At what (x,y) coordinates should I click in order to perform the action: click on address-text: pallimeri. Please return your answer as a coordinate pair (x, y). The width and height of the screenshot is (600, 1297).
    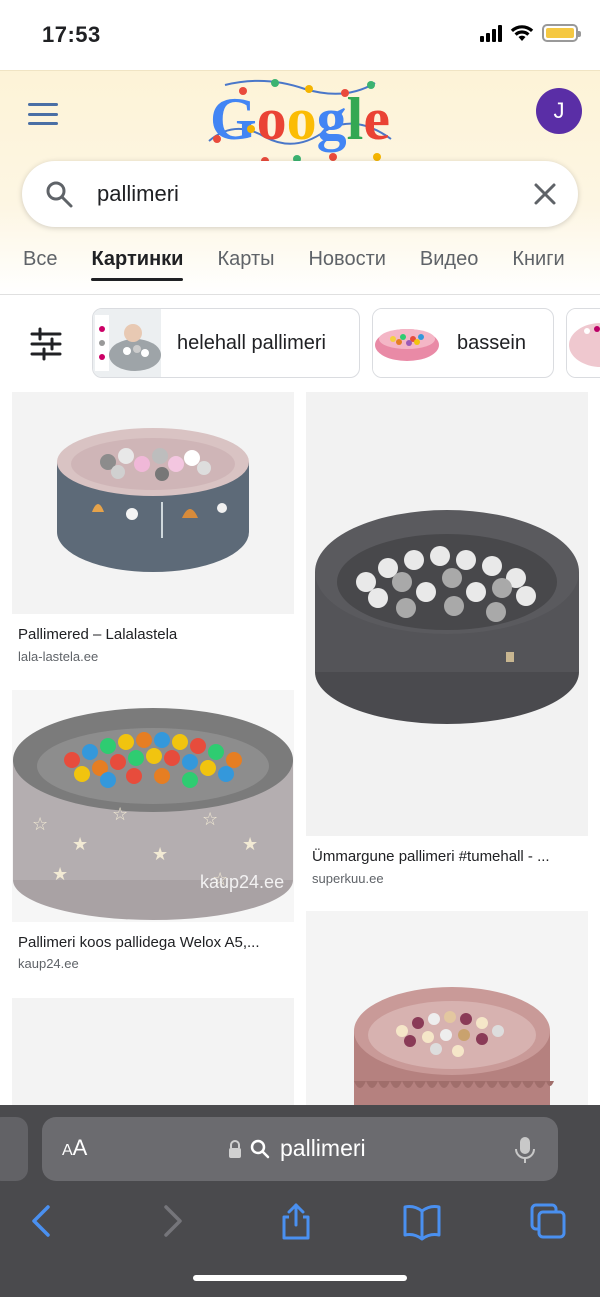
    Looking at the image, I should click on (323, 1148).